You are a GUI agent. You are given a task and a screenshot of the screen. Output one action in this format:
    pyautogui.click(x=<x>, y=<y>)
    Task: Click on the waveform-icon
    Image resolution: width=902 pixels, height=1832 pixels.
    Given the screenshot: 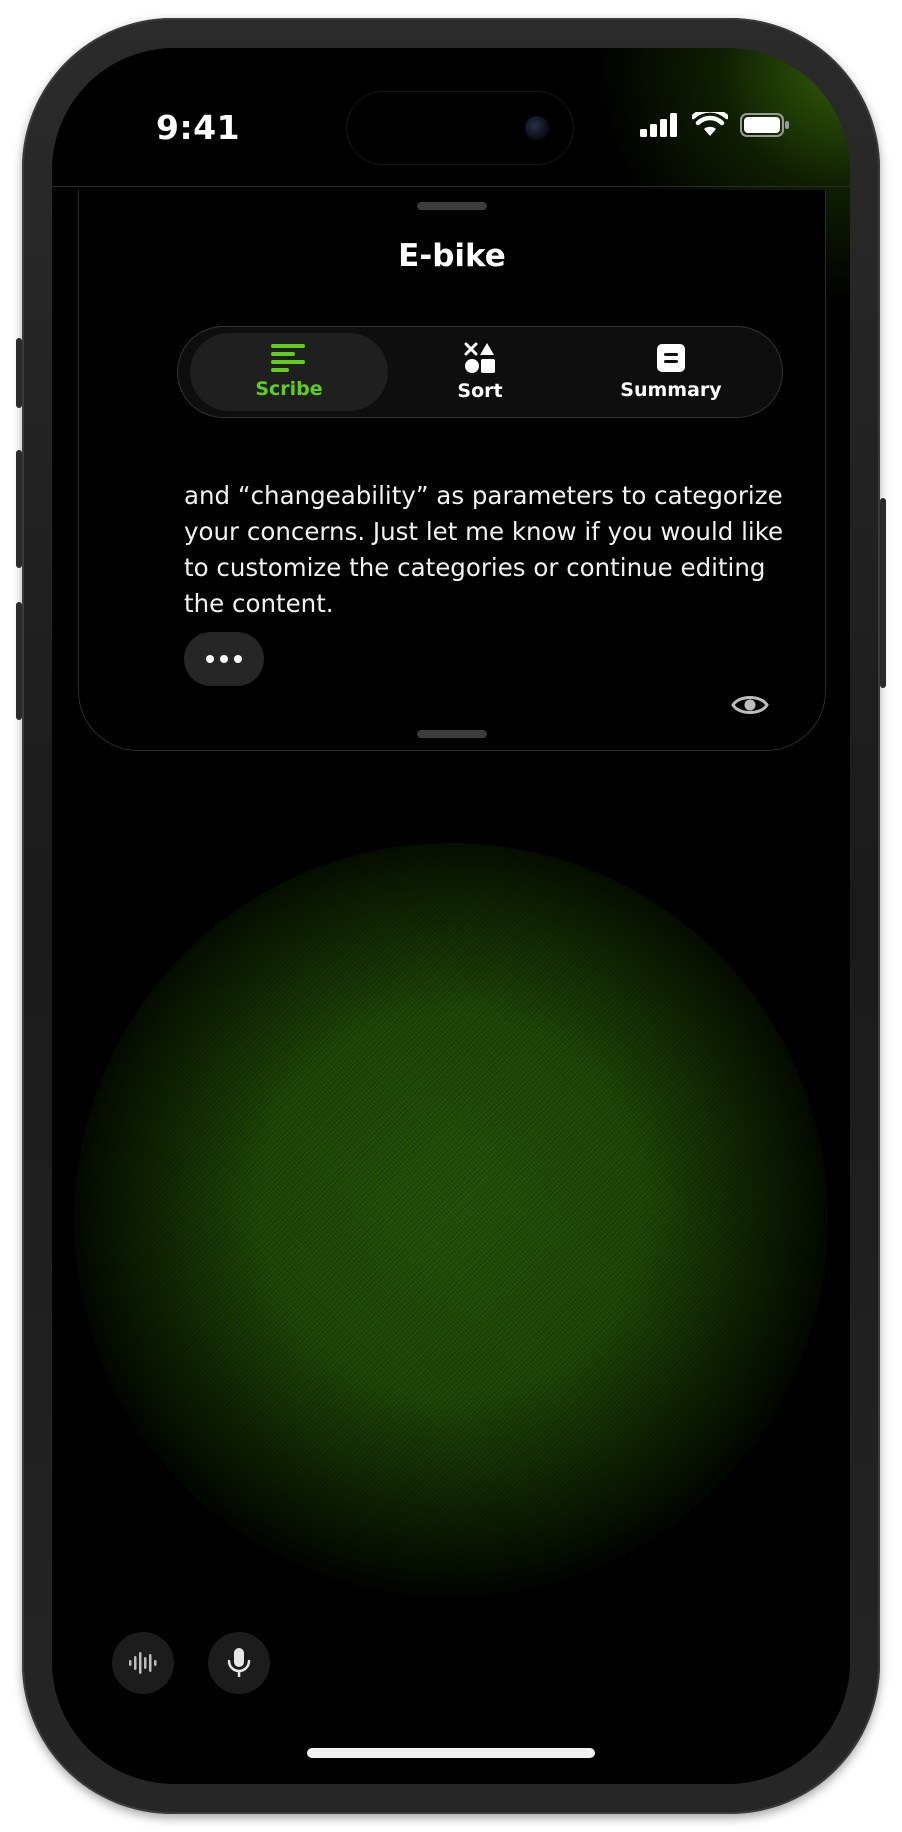 What is the action you would take?
    pyautogui.click(x=143, y=1663)
    